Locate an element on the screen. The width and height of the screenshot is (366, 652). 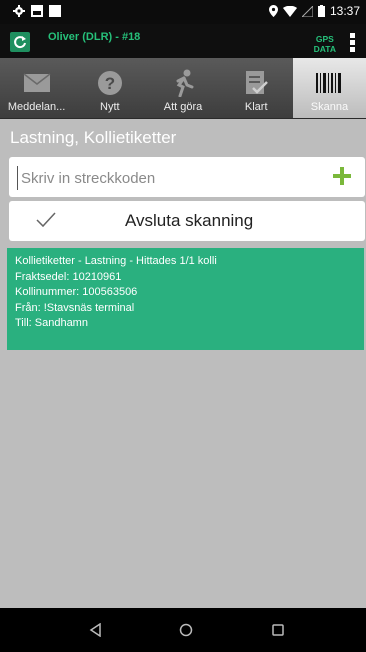
image-status-icon is located at coordinates (37, 11).